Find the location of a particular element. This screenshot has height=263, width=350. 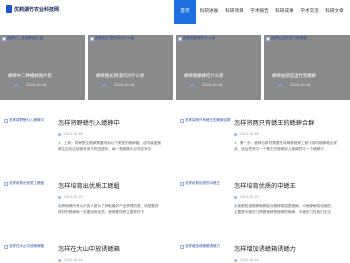

nav-item-research-results: 科研成果 is located at coordinates (284, 12).